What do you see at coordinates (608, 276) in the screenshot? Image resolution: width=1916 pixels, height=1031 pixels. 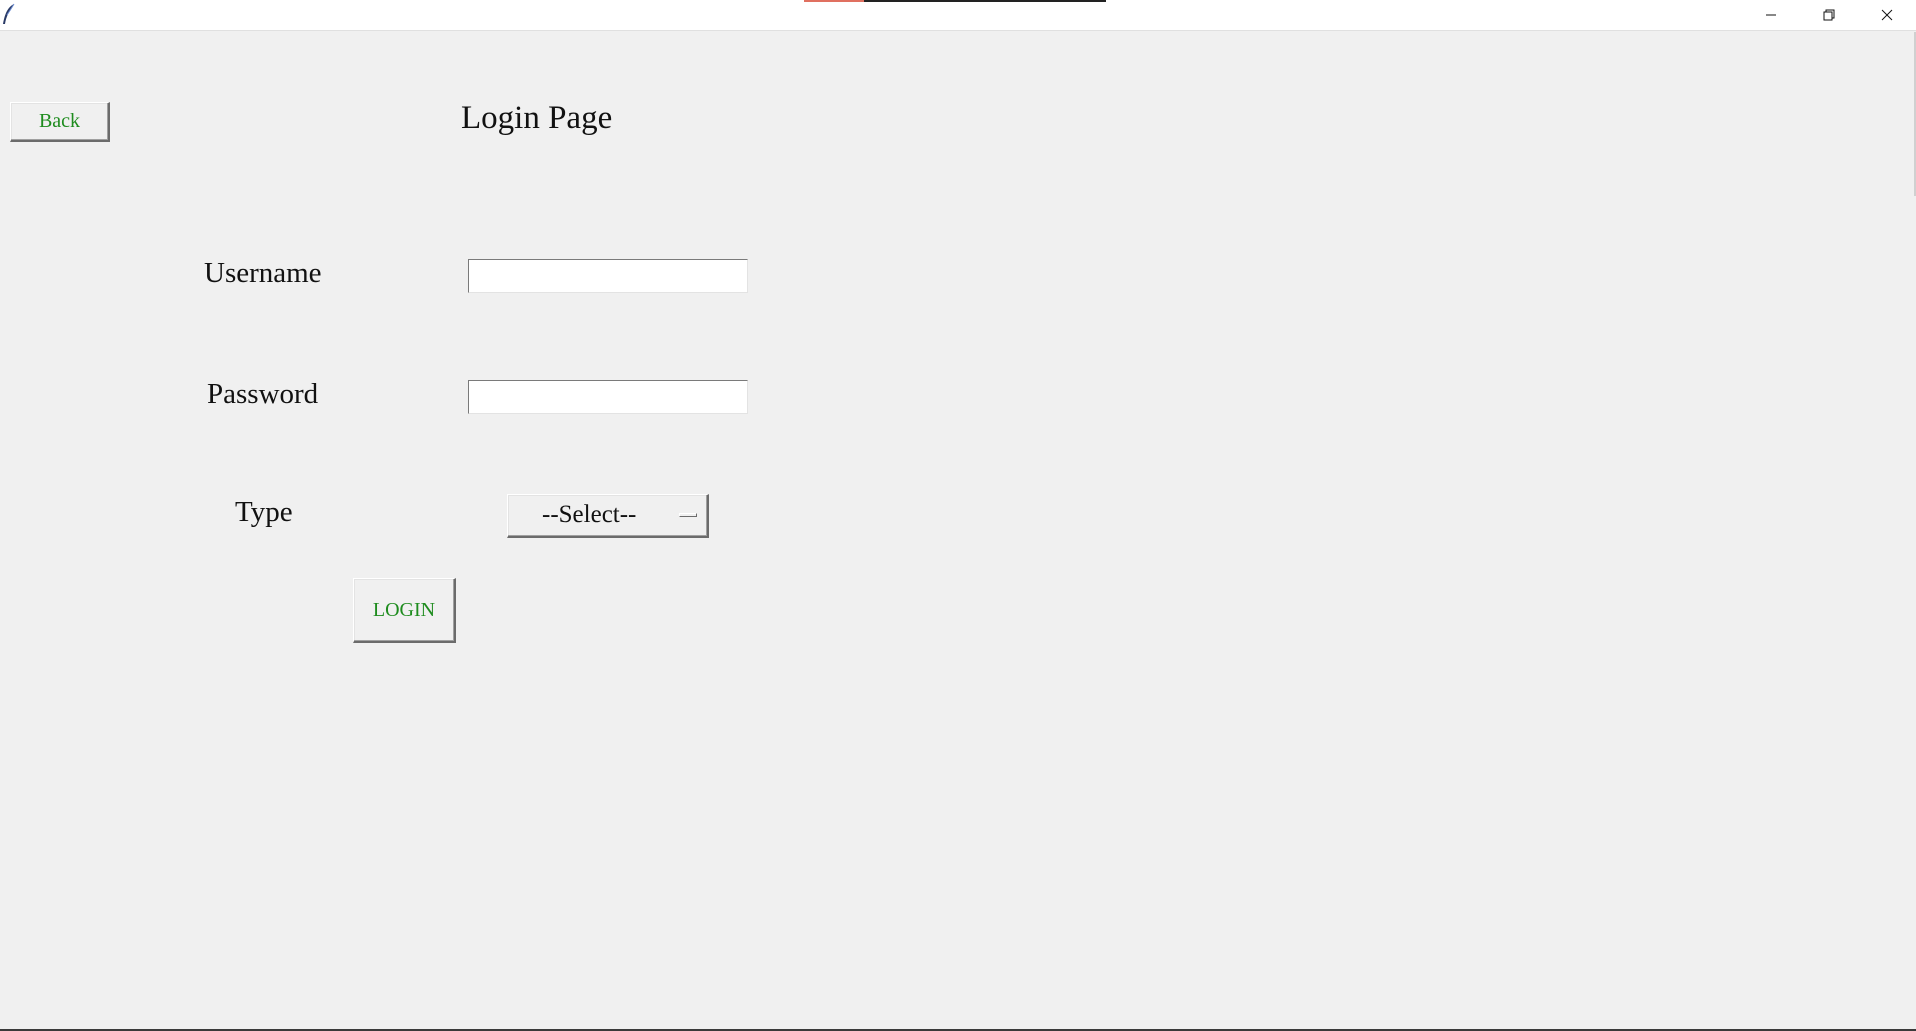 I see `username-input` at bounding box center [608, 276].